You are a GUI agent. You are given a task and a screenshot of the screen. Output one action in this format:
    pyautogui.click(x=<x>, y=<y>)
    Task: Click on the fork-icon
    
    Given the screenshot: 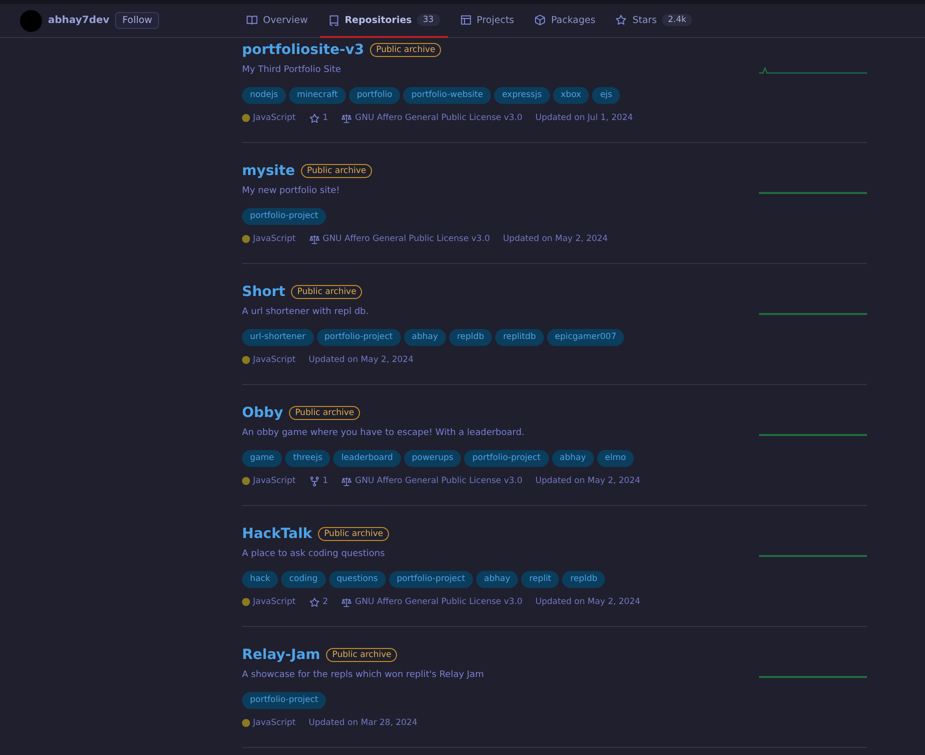 What is the action you would take?
    pyautogui.click(x=314, y=481)
    